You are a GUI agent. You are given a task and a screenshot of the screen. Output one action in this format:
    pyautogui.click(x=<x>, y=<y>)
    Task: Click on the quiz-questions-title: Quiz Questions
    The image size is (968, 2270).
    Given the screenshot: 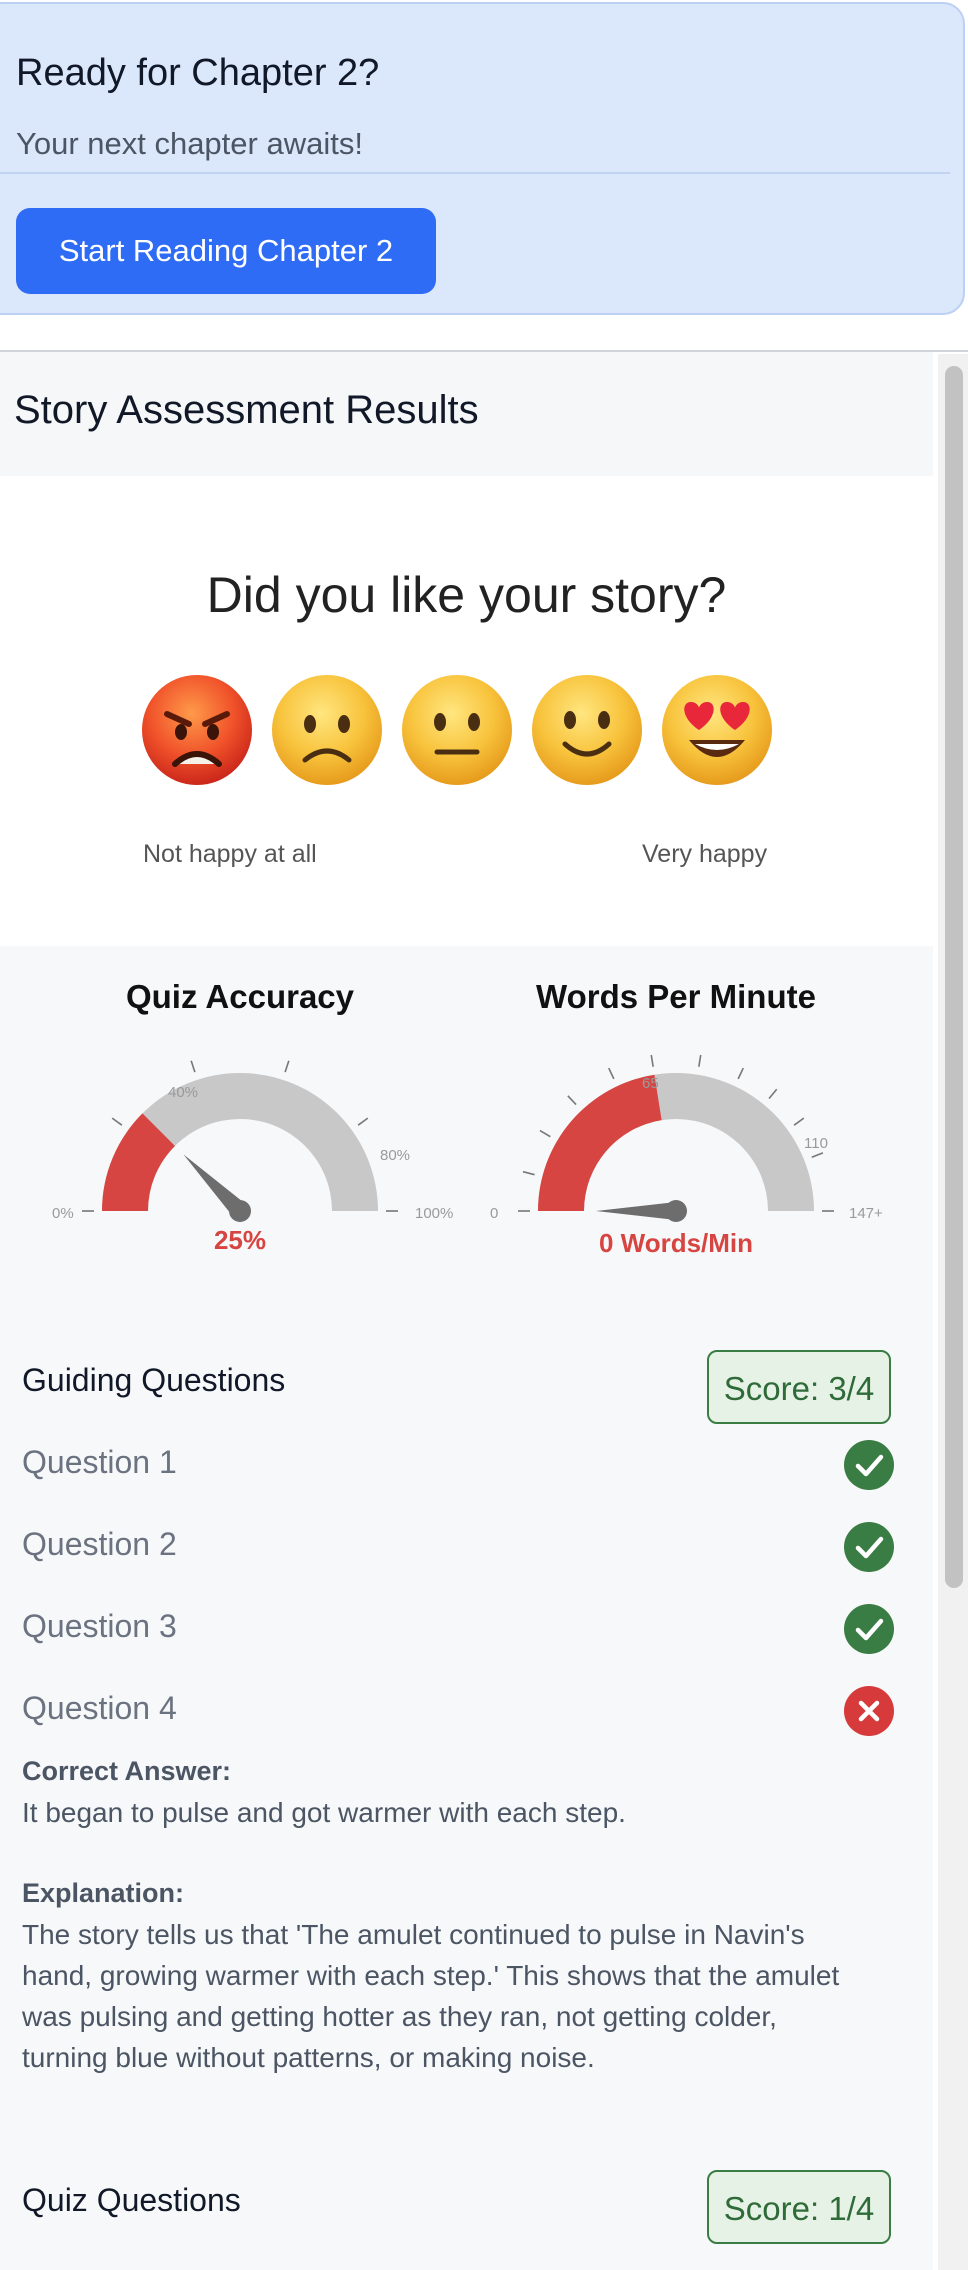 What is the action you would take?
    pyautogui.click(x=131, y=2200)
    